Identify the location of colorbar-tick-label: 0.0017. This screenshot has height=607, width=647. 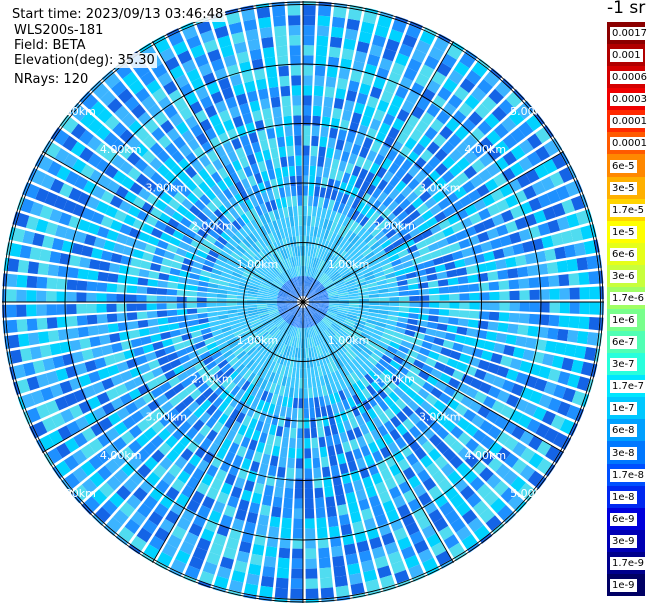
(628, 34).